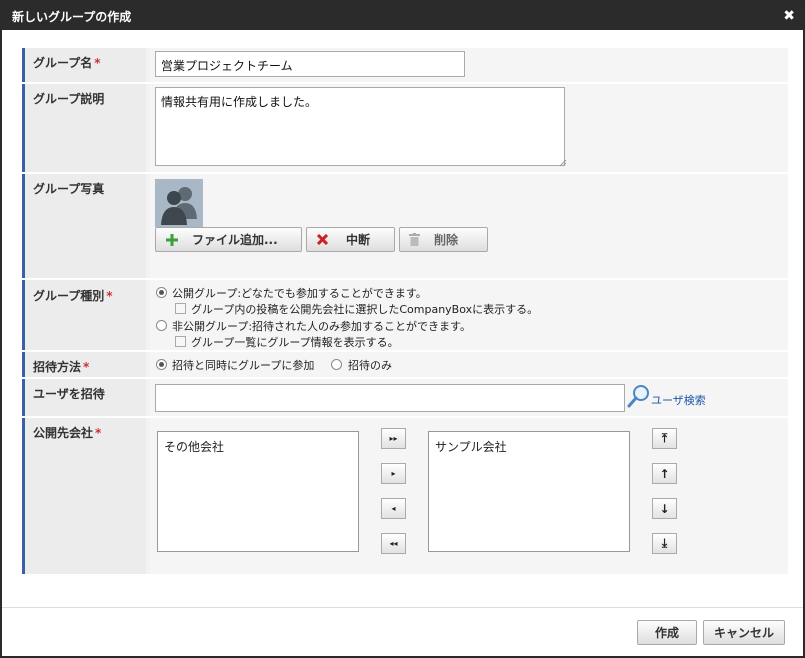  What do you see at coordinates (393, 508) in the screenshot?
I see `remove-button: ◂` at bounding box center [393, 508].